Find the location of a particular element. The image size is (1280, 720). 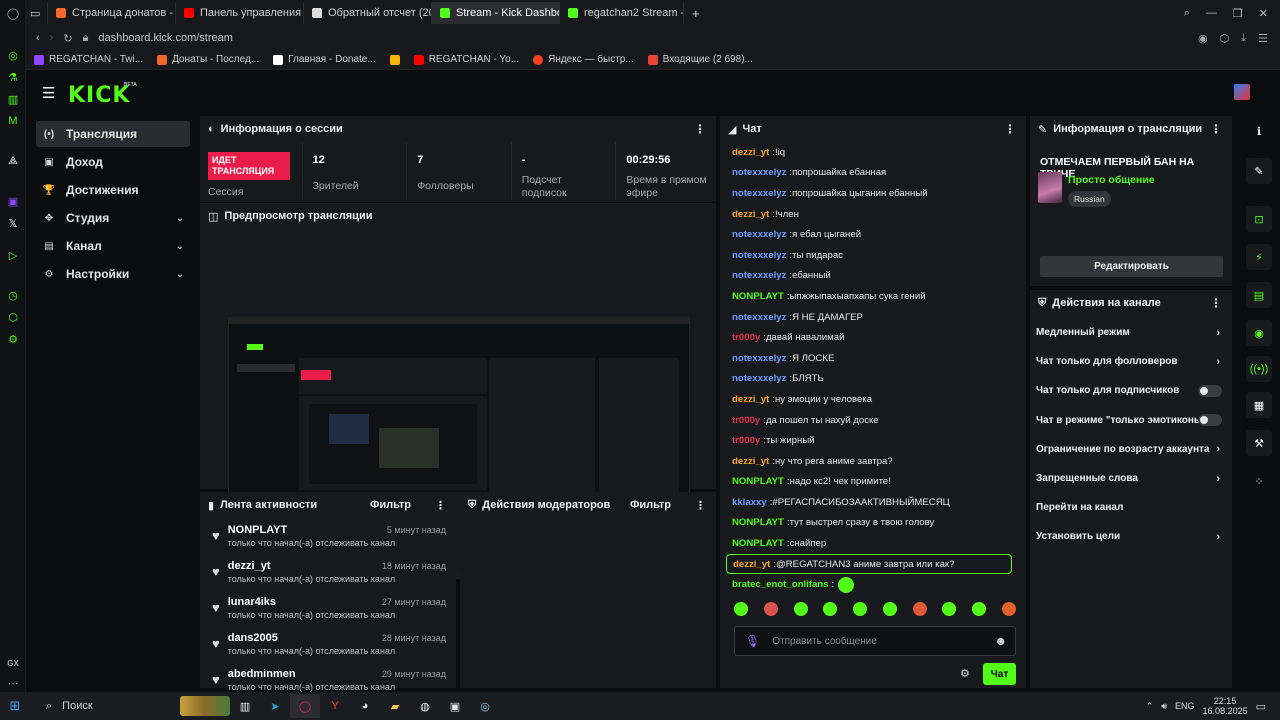

browser-tab: Обратный отсчет (2019) is located at coordinates (368, 13).